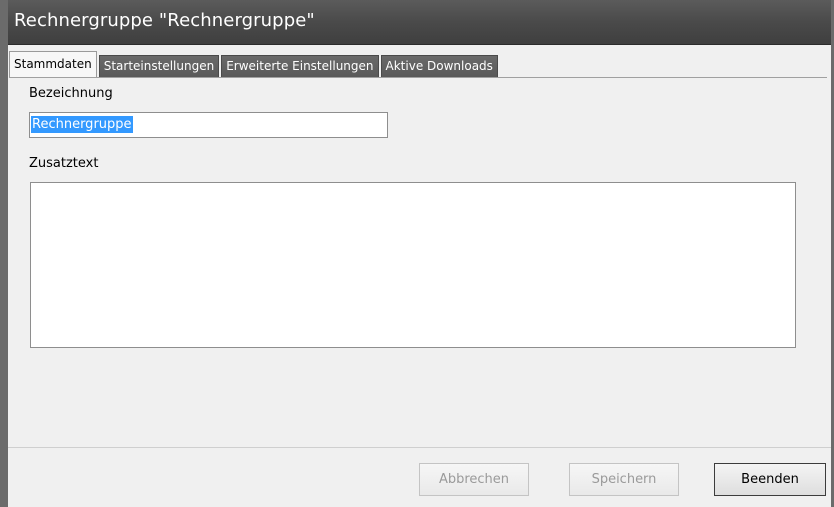 The image size is (834, 507). What do you see at coordinates (53, 64) in the screenshot?
I see `tab-stammdaten: Stammdaten` at bounding box center [53, 64].